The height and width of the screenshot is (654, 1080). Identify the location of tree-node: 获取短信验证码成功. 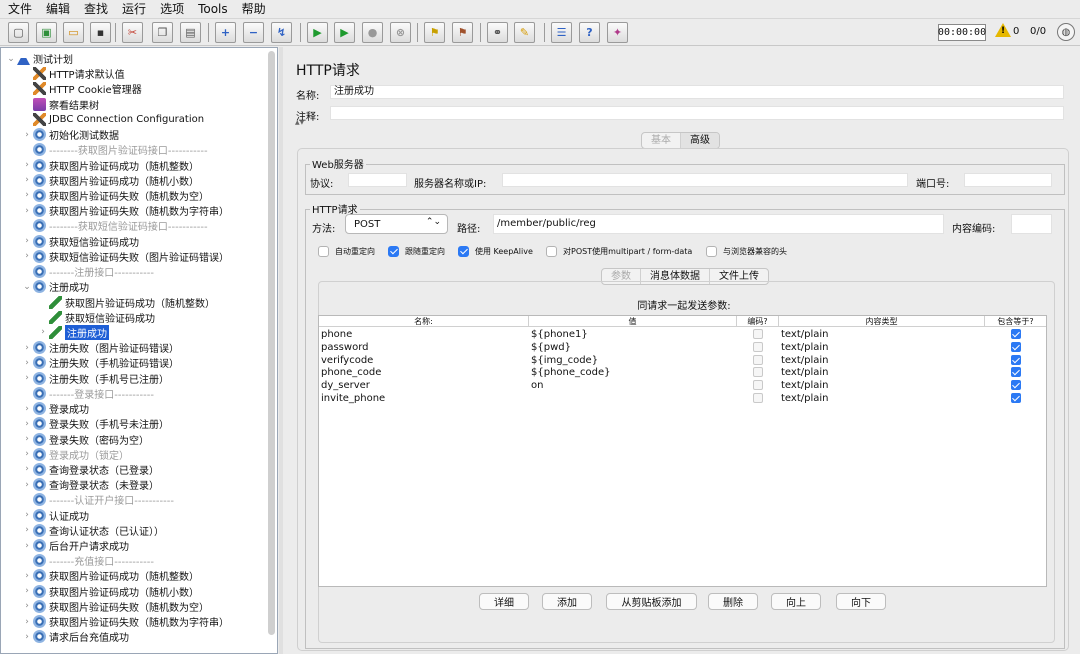
(96, 317).